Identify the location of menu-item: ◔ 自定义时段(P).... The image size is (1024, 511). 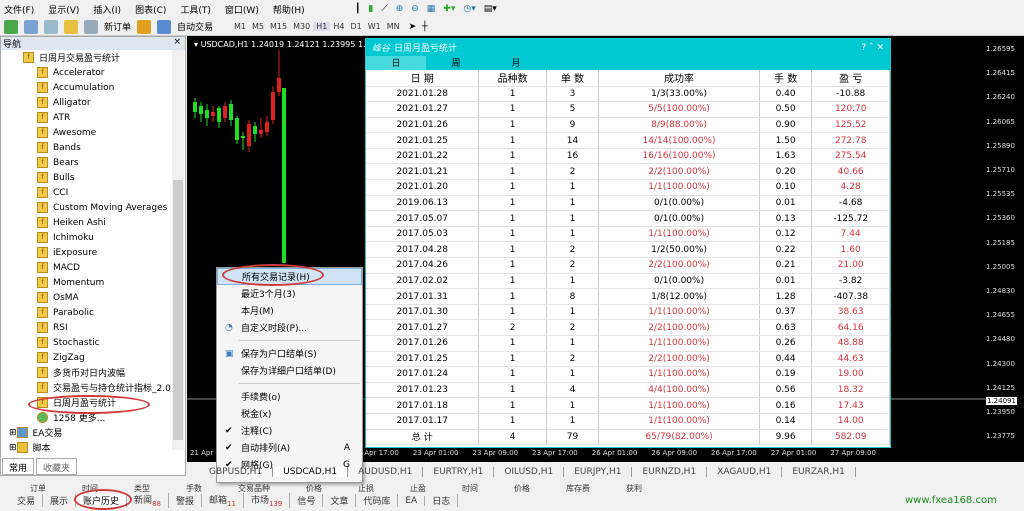
(289, 327).